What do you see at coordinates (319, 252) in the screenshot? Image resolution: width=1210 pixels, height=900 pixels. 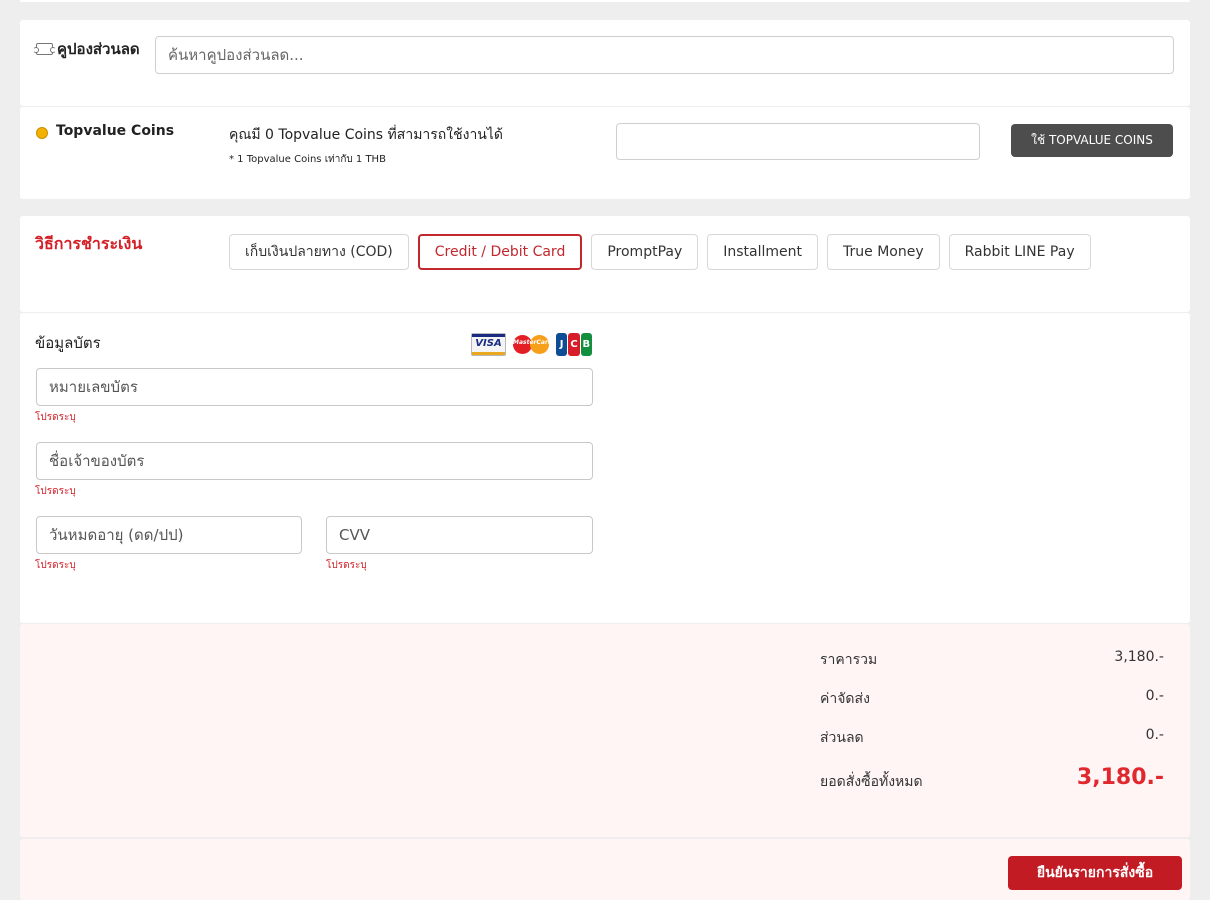 I see `payment-method-cod: เก็บเงินปลายทาง (COD)` at bounding box center [319, 252].